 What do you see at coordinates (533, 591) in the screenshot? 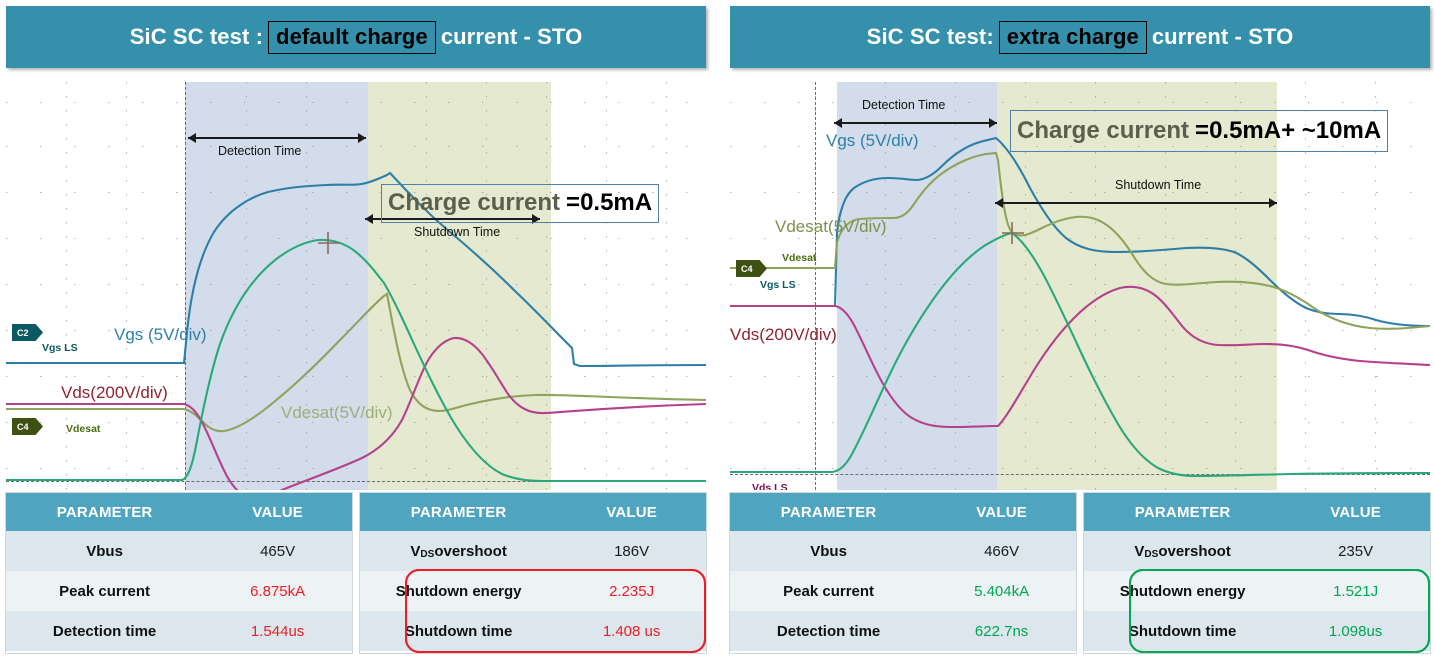
I see `table-row: Shutdown energy 2.235J` at bounding box center [533, 591].